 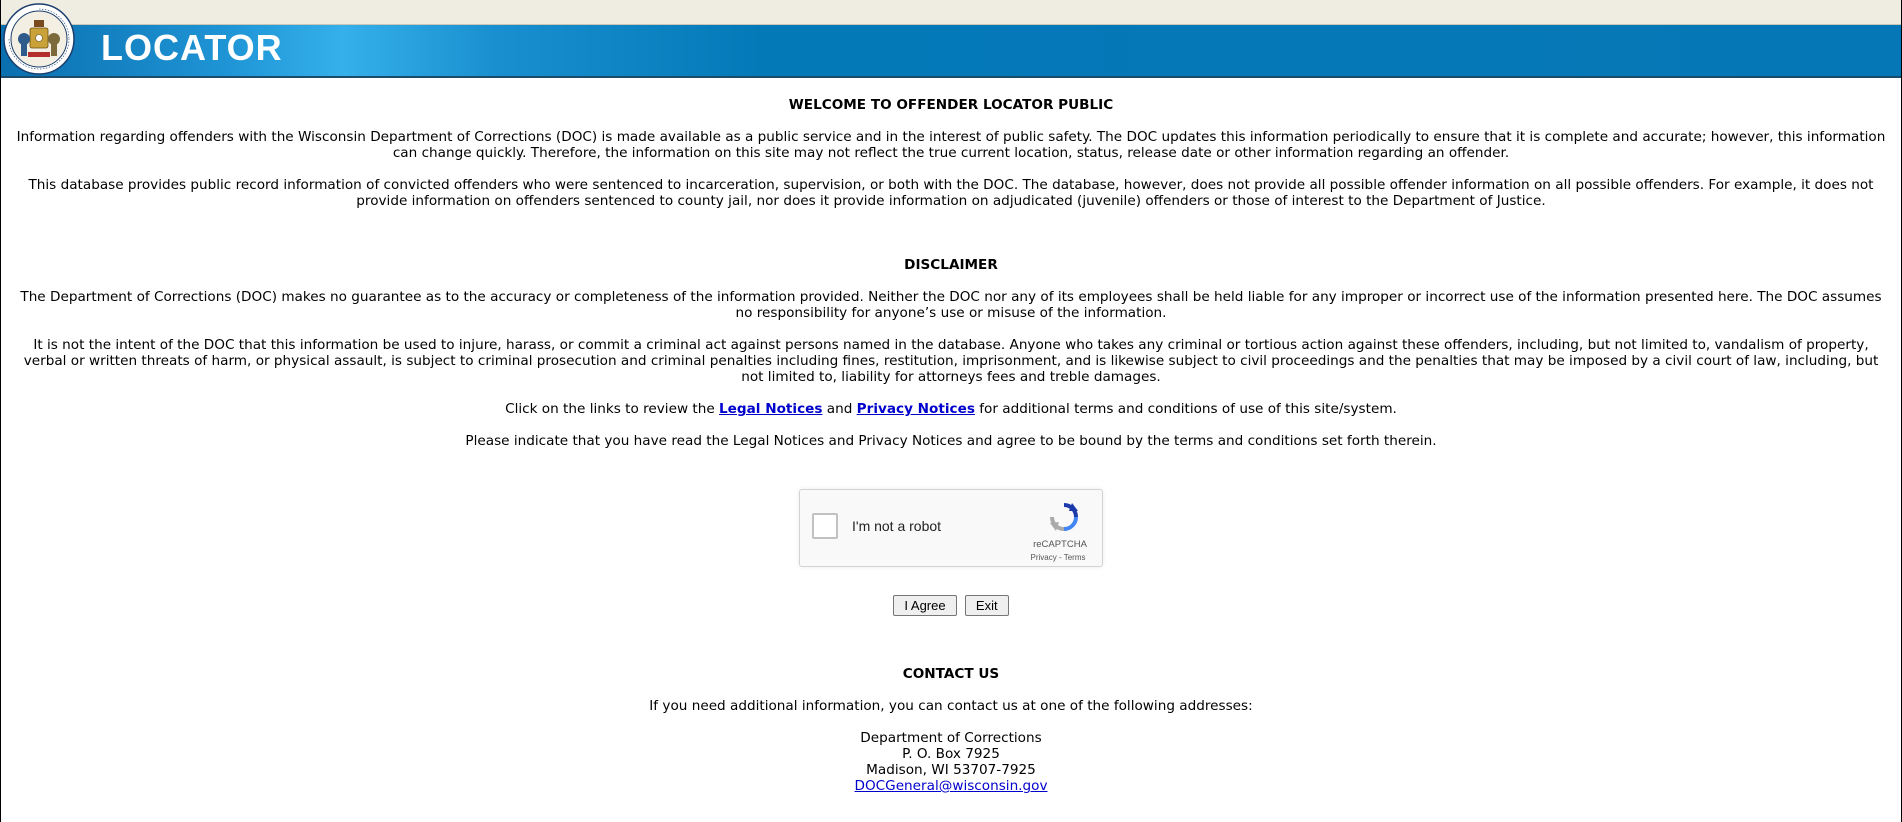 What do you see at coordinates (39, 39) in the screenshot?
I see `state-of-wisconsin-seal-icon` at bounding box center [39, 39].